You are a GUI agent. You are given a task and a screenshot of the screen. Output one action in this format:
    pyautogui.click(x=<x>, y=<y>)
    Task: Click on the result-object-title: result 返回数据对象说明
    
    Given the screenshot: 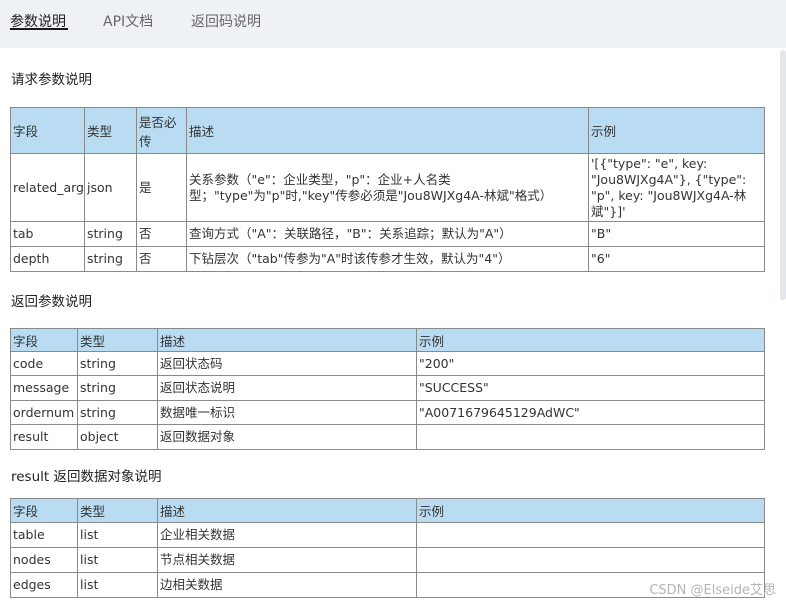 What is the action you would take?
    pyautogui.click(x=86, y=477)
    